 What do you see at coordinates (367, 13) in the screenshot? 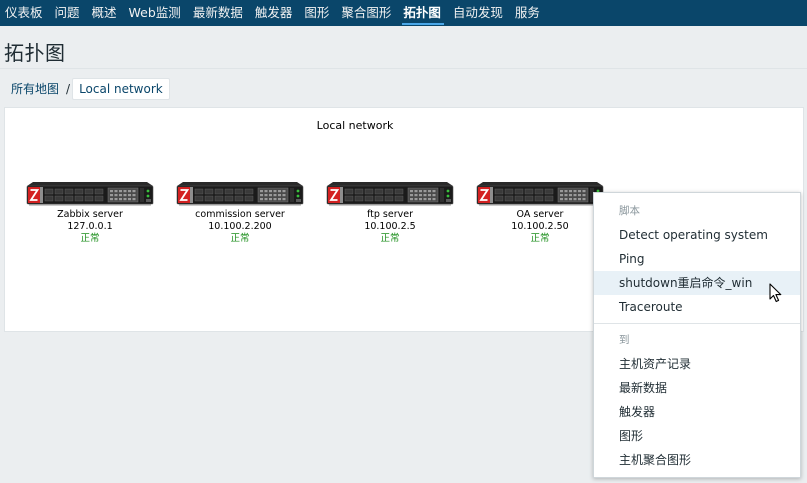
I see `nav-screens: 聚合图形` at bounding box center [367, 13].